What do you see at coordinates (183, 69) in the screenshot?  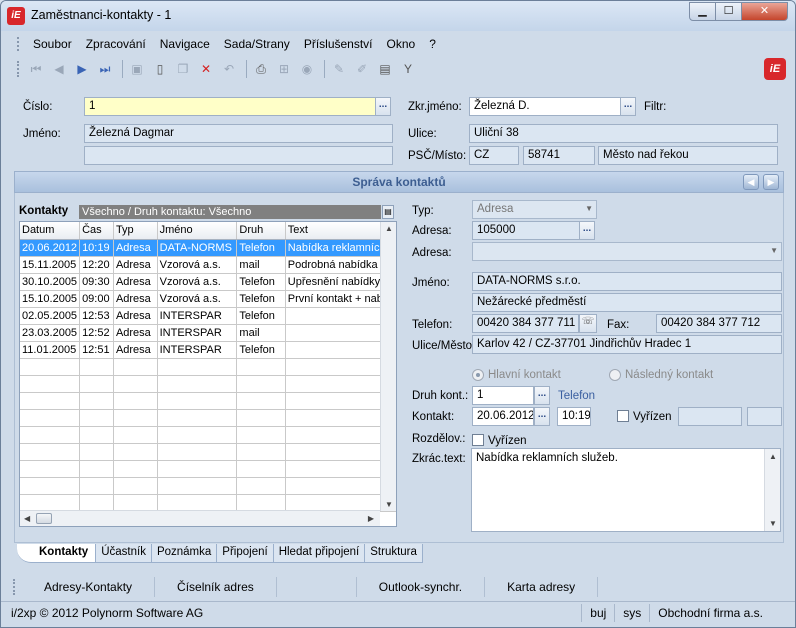 I see `copy-icon: ❐` at bounding box center [183, 69].